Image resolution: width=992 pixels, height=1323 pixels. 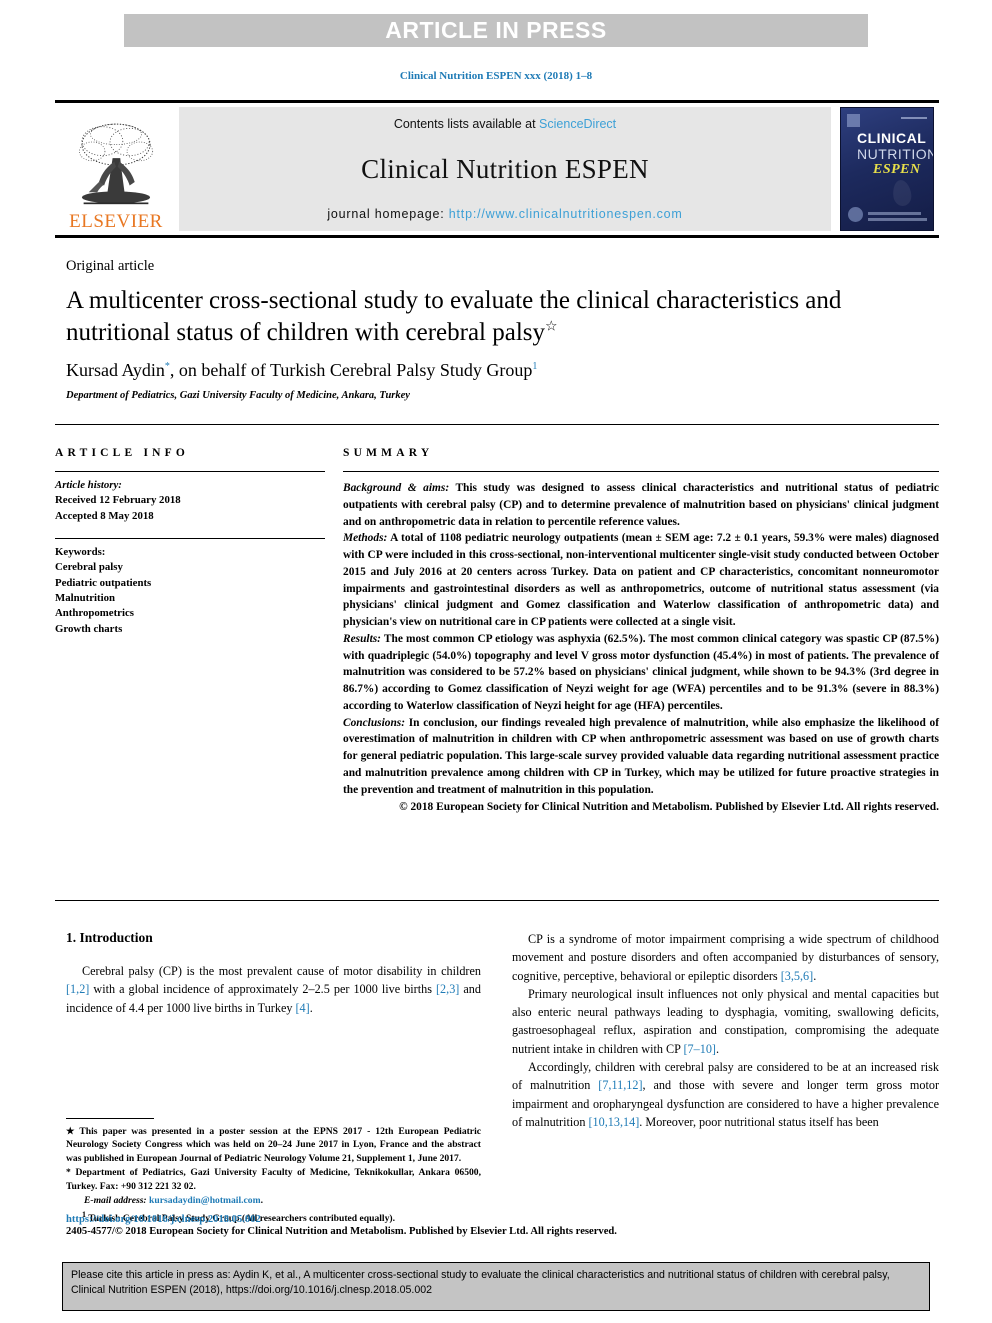 What do you see at coordinates (261, 1201) in the screenshot?
I see `email-suffix: .` at bounding box center [261, 1201].